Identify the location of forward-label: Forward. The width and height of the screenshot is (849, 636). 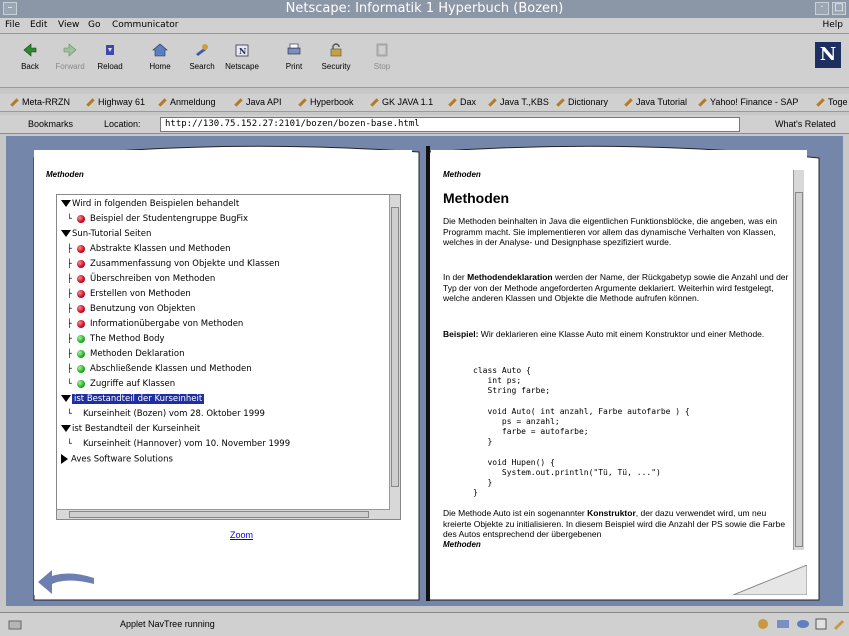
(70, 66).